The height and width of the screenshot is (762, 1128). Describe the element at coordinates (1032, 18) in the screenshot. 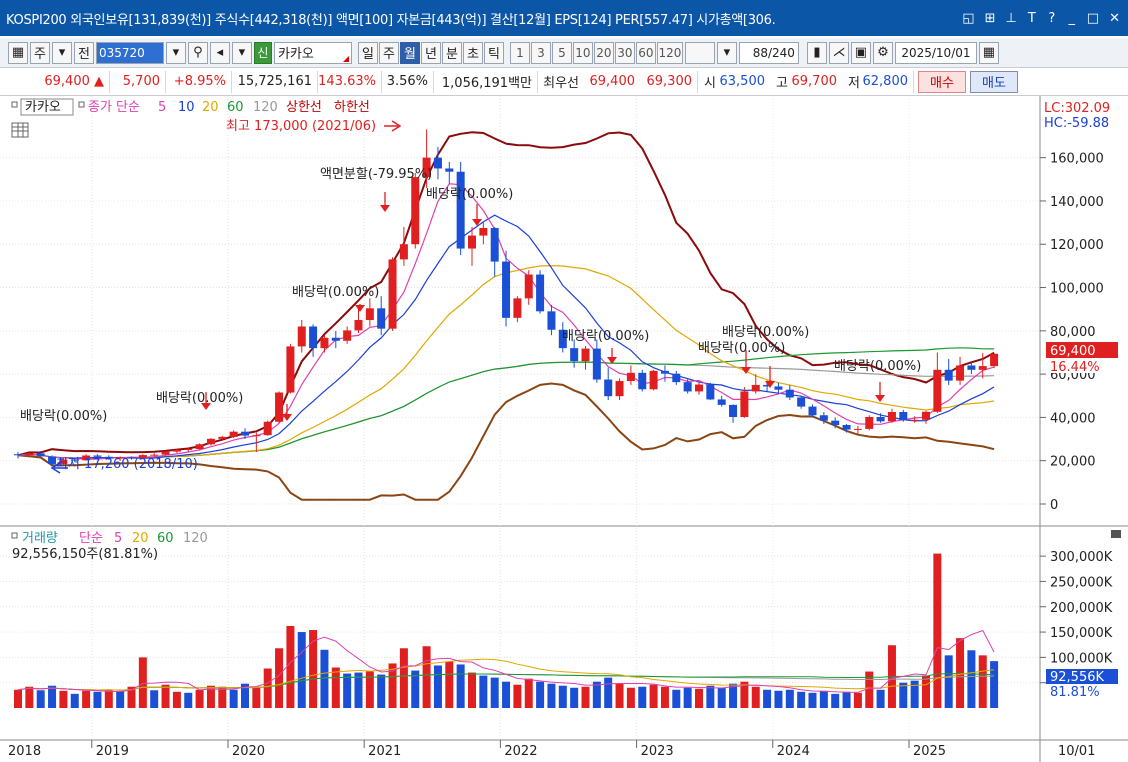

I see `text-icon: T` at that location.